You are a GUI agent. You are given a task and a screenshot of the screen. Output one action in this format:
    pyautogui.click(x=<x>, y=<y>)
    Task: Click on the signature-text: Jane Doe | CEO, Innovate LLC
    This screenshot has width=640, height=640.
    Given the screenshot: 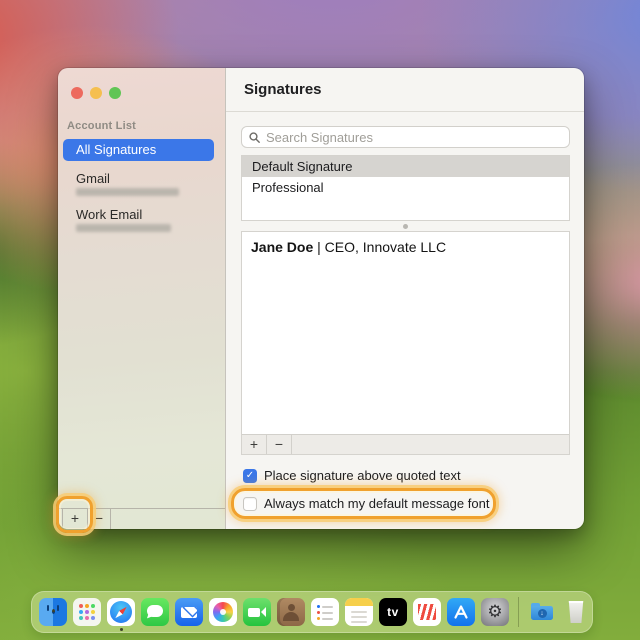 What is the action you would take?
    pyautogui.click(x=405, y=247)
    